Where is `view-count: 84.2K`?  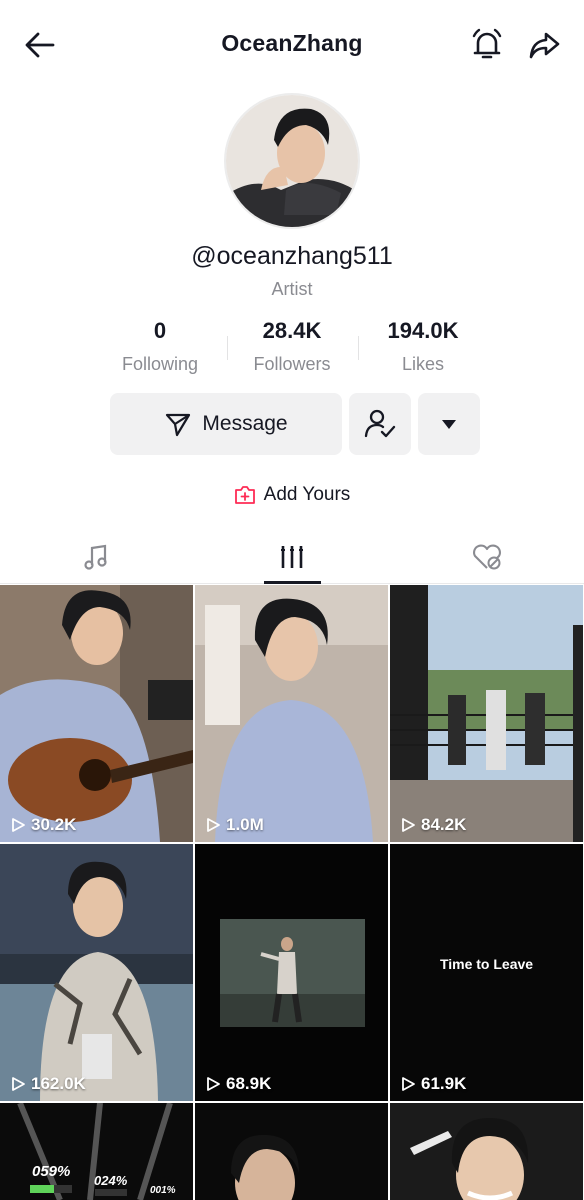 view-count: 84.2K is located at coordinates (433, 825).